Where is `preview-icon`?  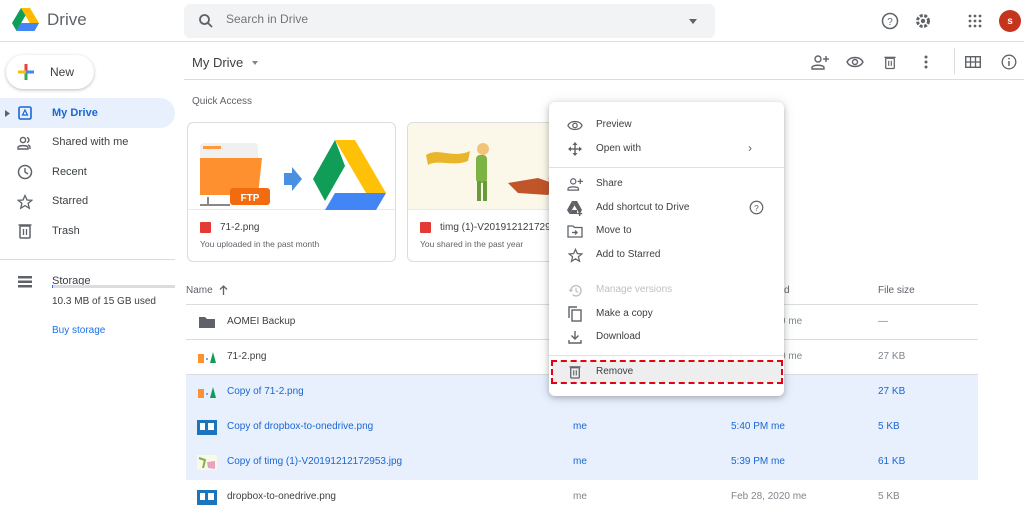
preview-icon is located at coordinates (855, 62).